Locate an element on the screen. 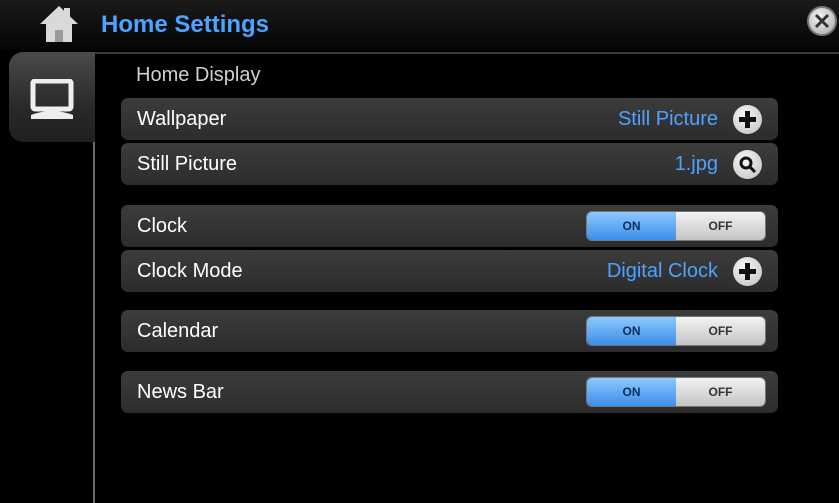 The image size is (839, 503). calendar-toggle: ON OFF is located at coordinates (676, 331).